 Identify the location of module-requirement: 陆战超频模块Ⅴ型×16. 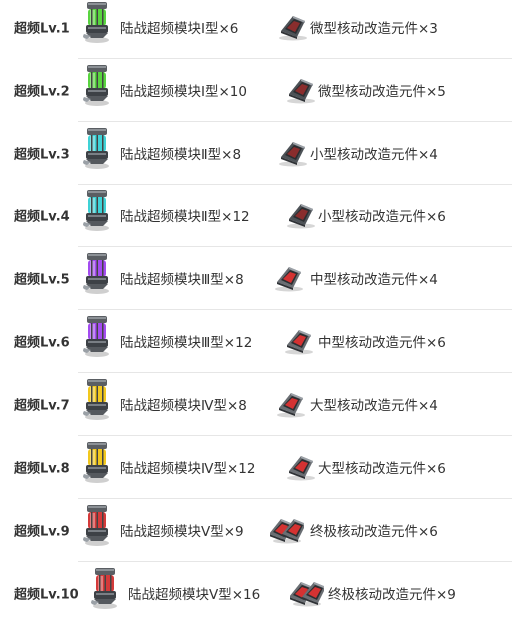
(194, 595).